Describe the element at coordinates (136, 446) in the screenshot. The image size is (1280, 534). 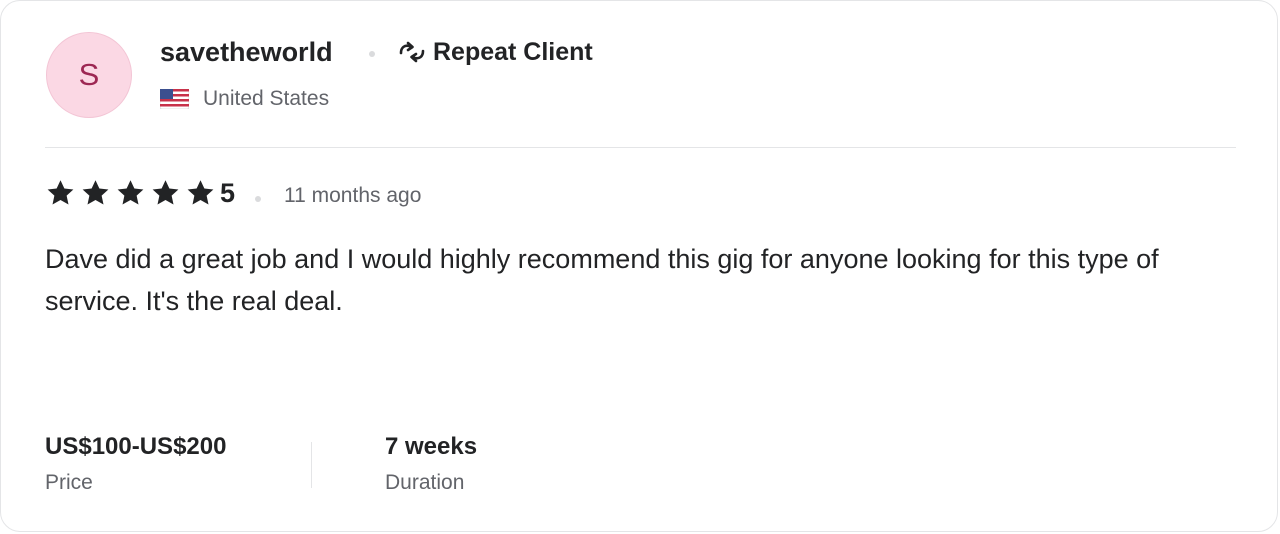
I see `price-value: US$100-US$200` at that location.